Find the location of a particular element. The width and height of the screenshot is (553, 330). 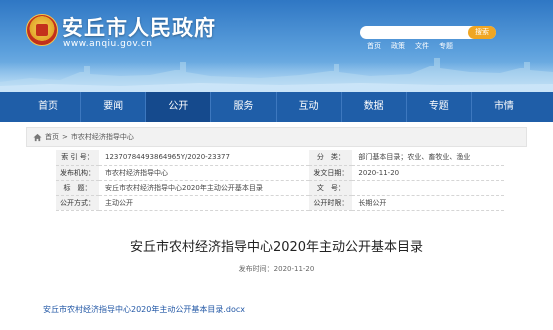

nav-item-open: 公开 is located at coordinates (178, 107).